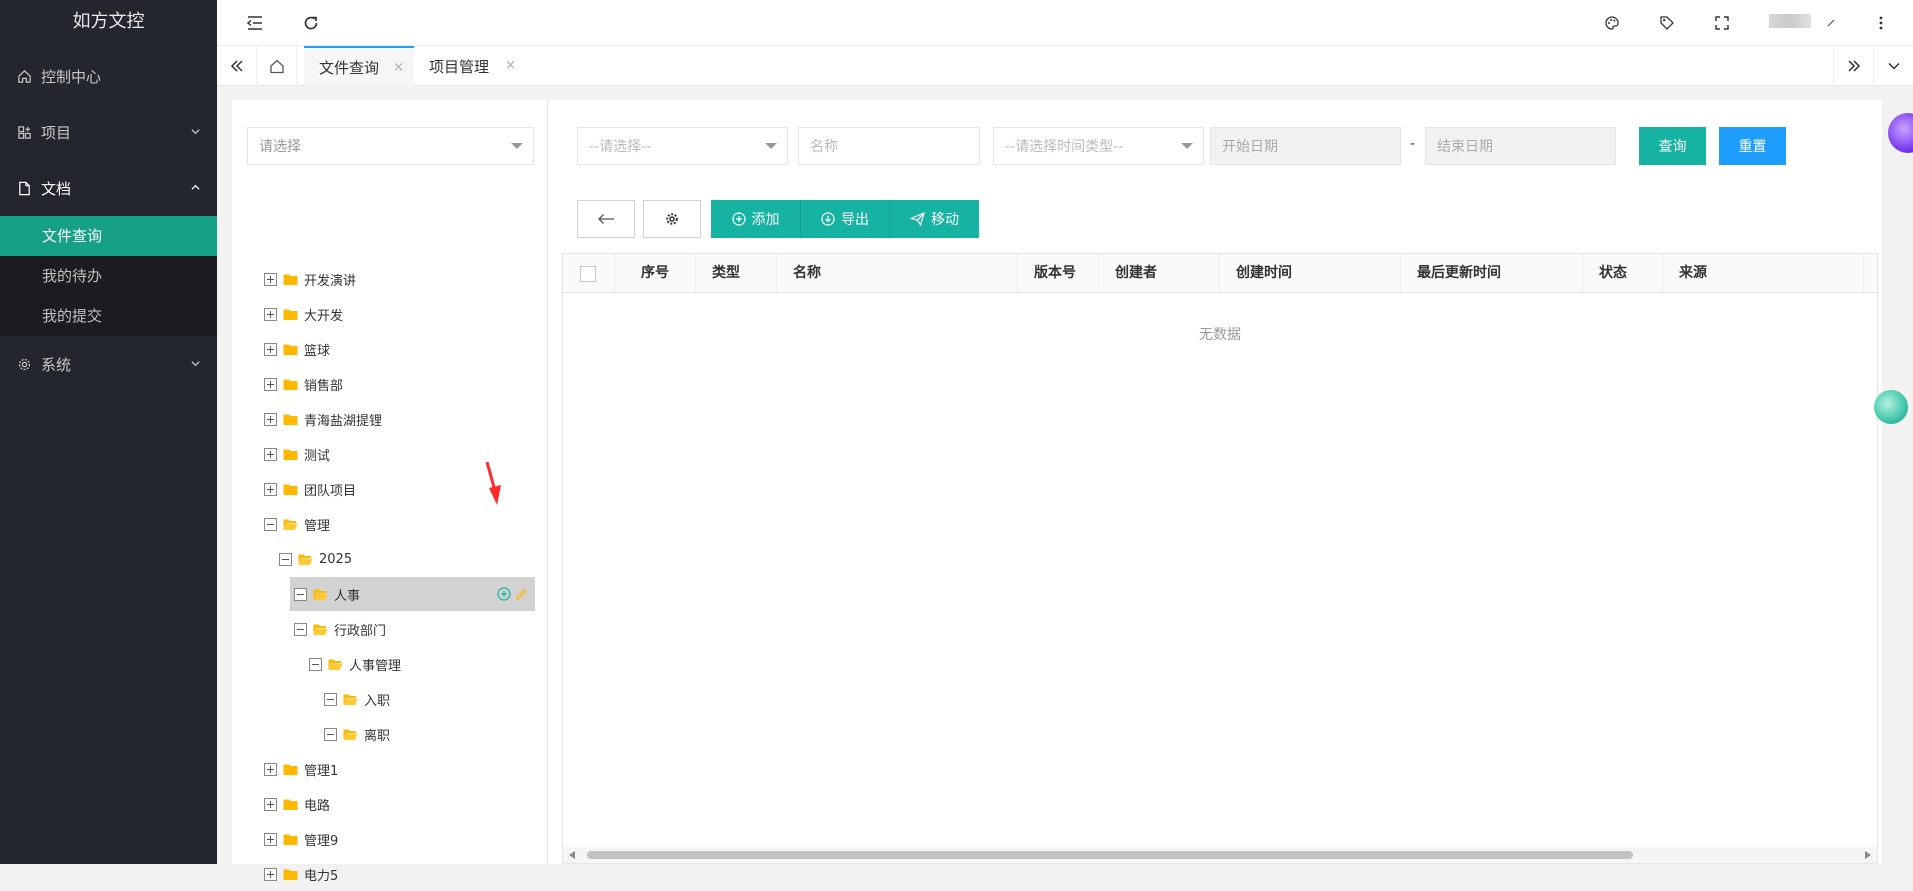 The image size is (1913, 891). Describe the element at coordinates (301, 839) in the screenshot. I see `tree-node: 管理9` at that location.